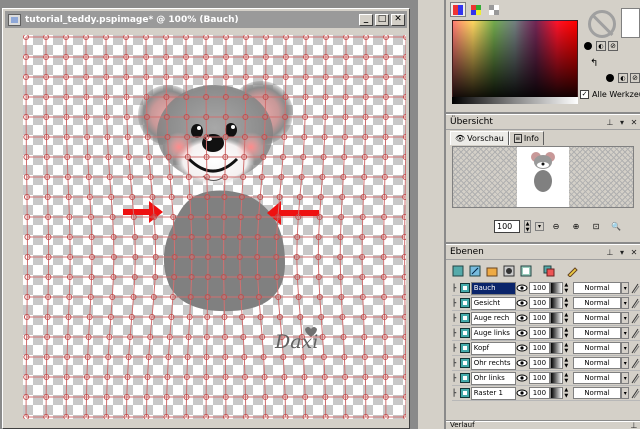 The image size is (640, 429). What do you see at coordinates (366, 19) in the screenshot?
I see `minimize-button: _` at bounding box center [366, 19].